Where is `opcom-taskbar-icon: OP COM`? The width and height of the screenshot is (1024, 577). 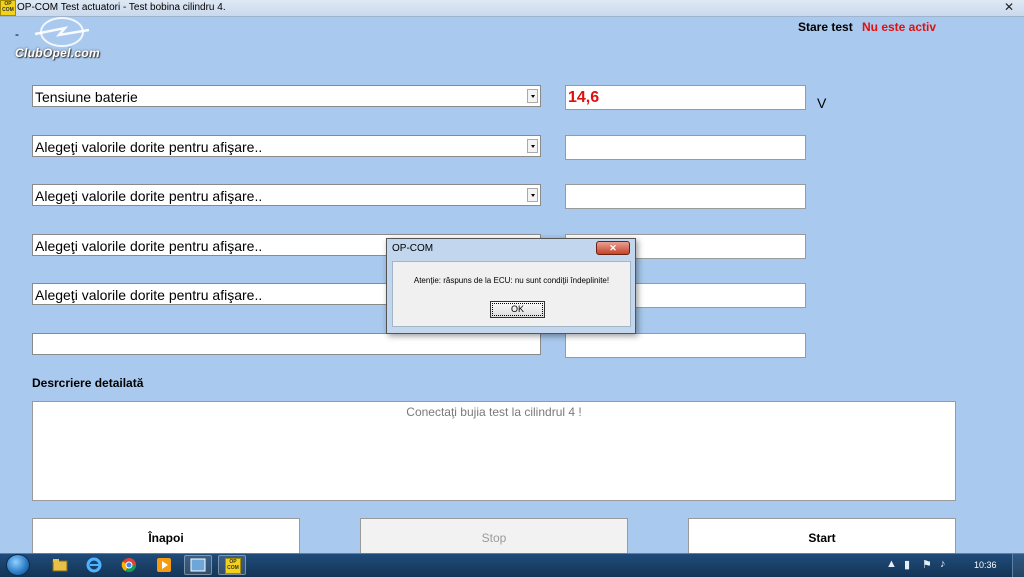
opcom-taskbar-icon: OP COM is located at coordinates (233, 566).